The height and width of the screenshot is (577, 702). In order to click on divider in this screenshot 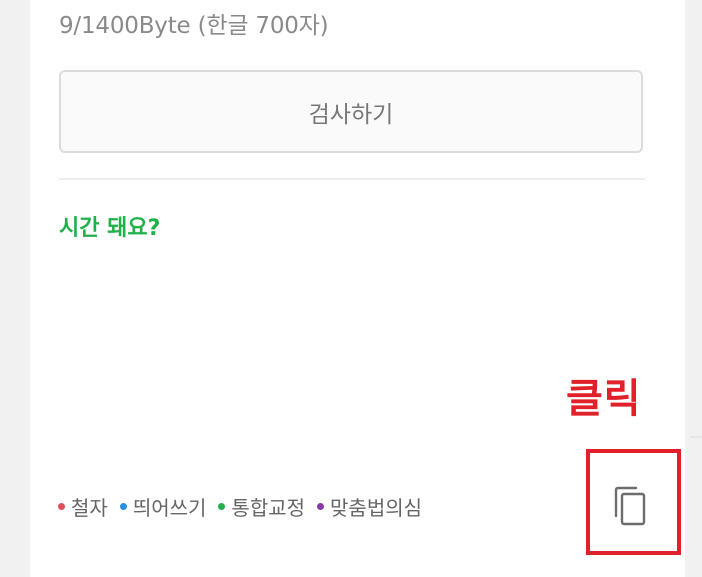, I will do `click(352, 179)`.